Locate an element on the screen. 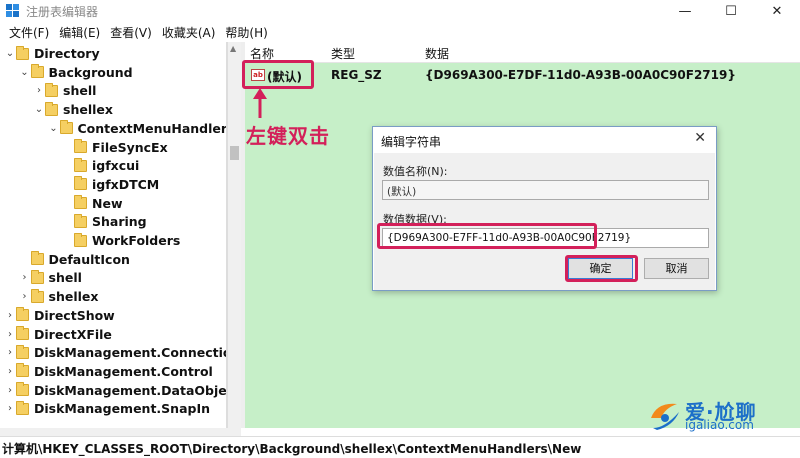  tree-item-label: New is located at coordinates (107, 203).